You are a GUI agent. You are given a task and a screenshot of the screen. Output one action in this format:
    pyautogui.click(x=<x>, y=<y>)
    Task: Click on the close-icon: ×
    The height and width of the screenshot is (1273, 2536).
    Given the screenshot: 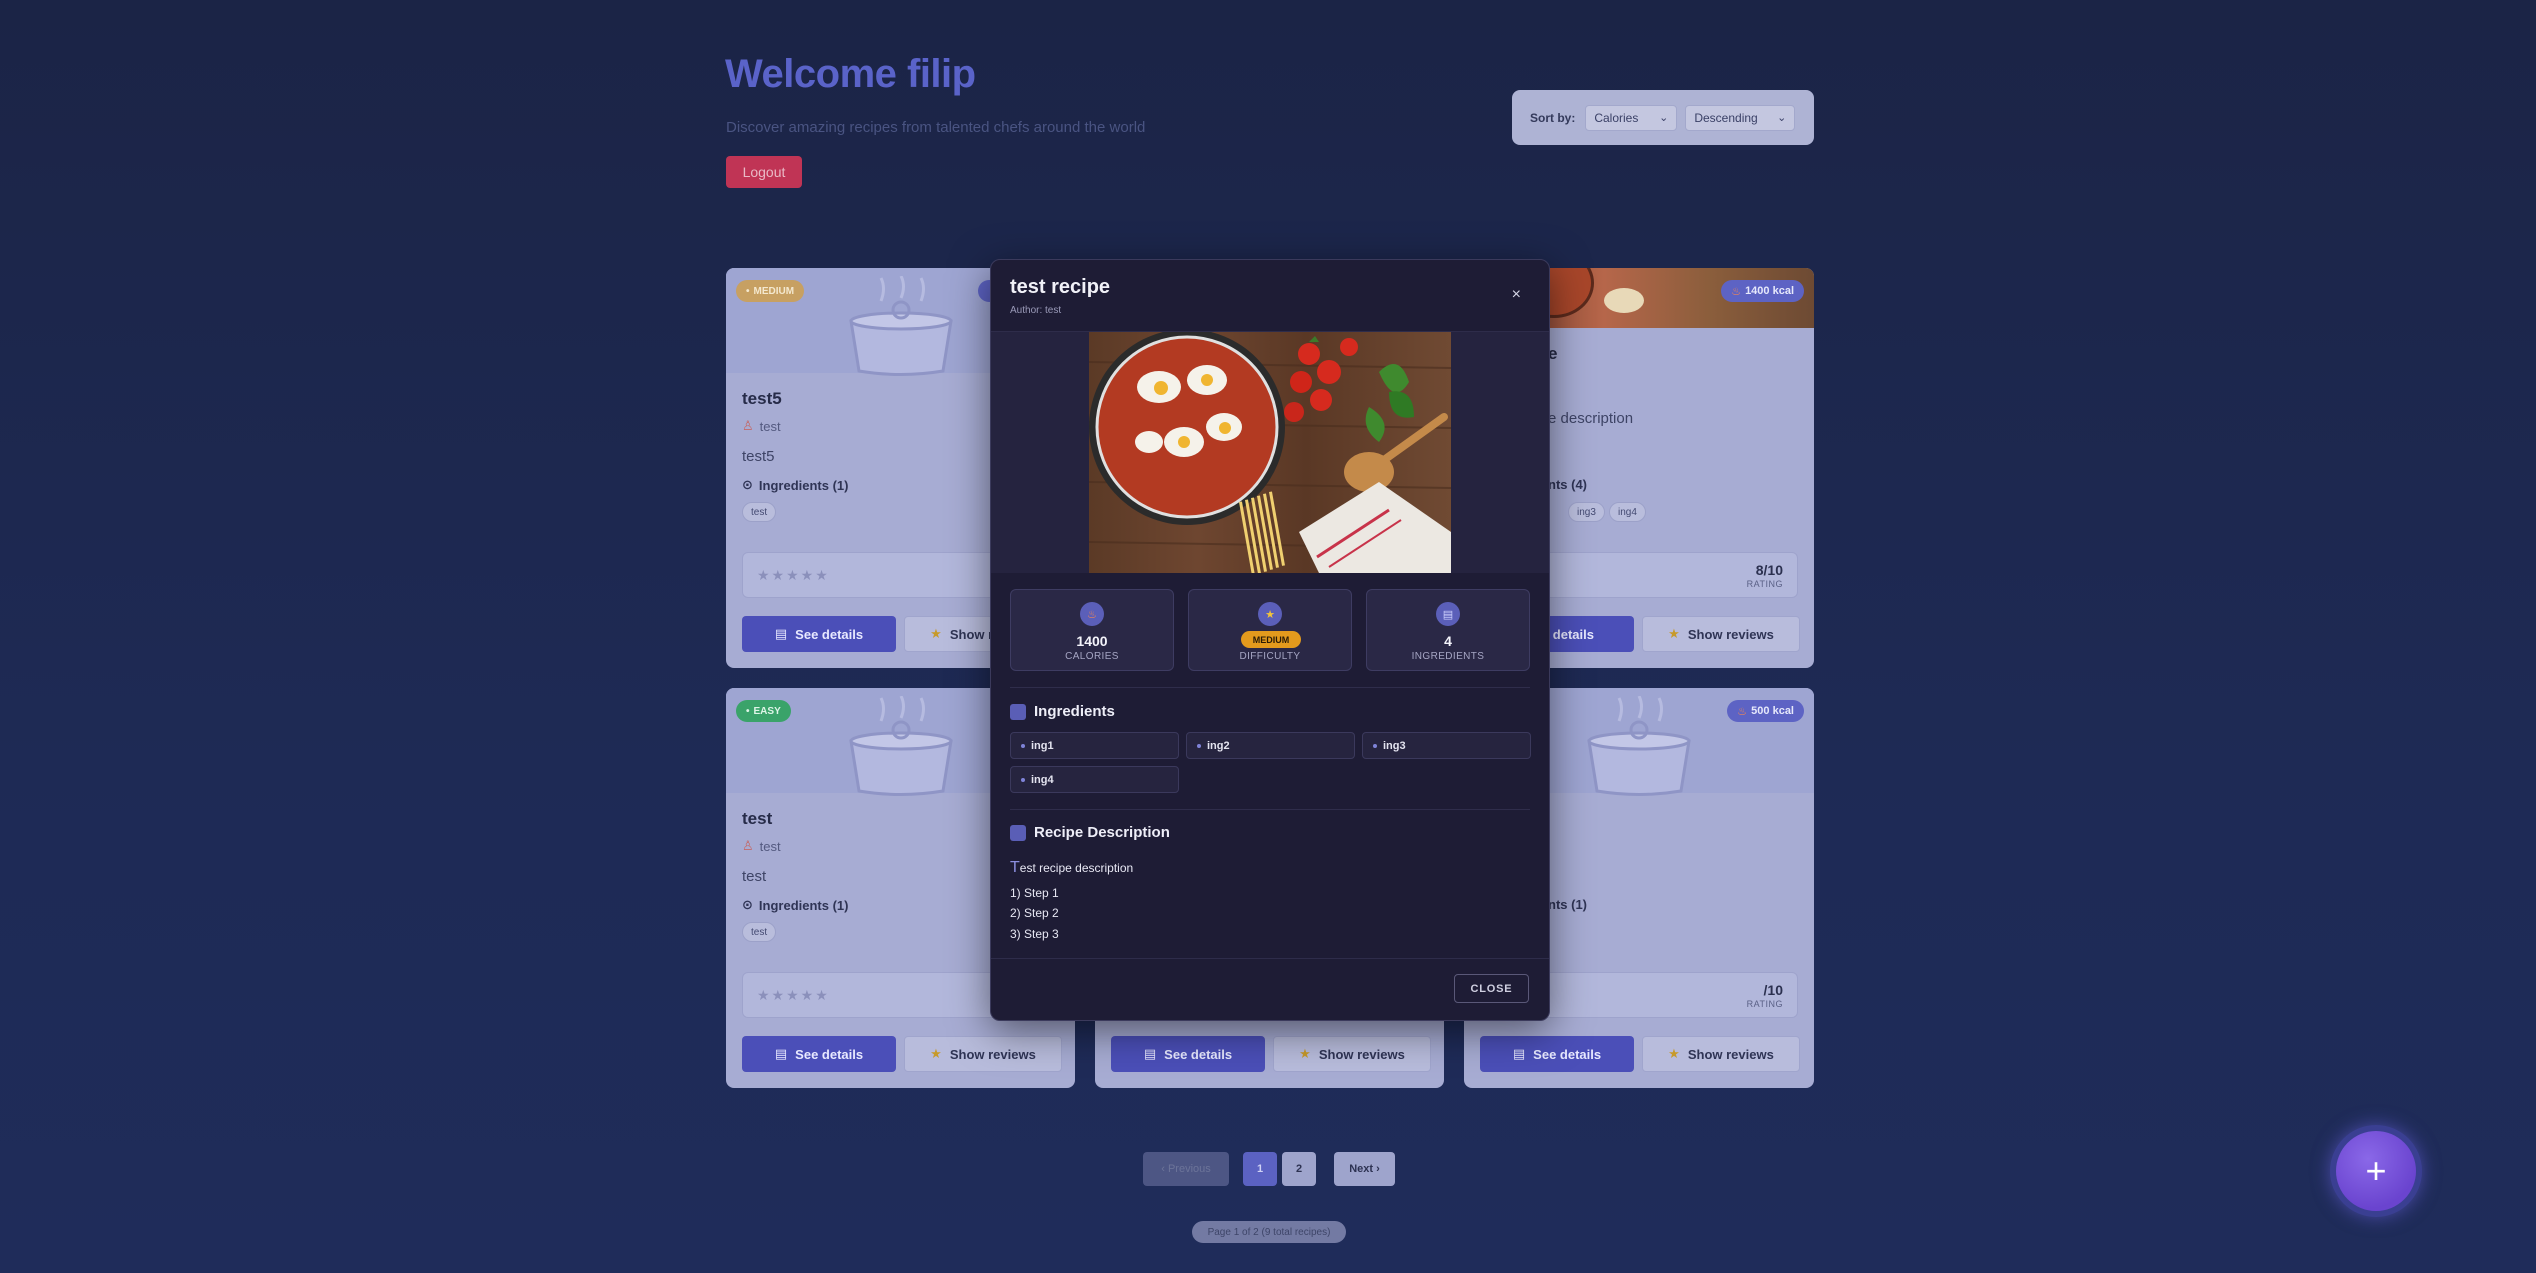 What is the action you would take?
    pyautogui.click(x=1516, y=295)
    